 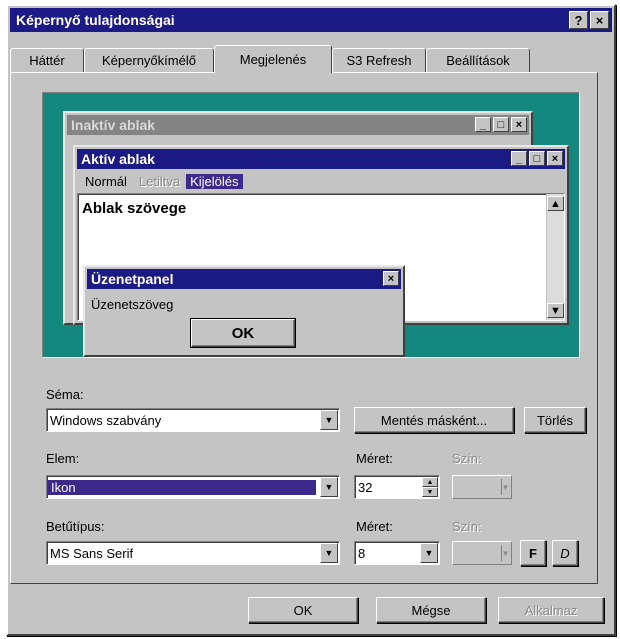 I want to click on font-select: MS Sans Serif ▼, so click(x=193, y=553).